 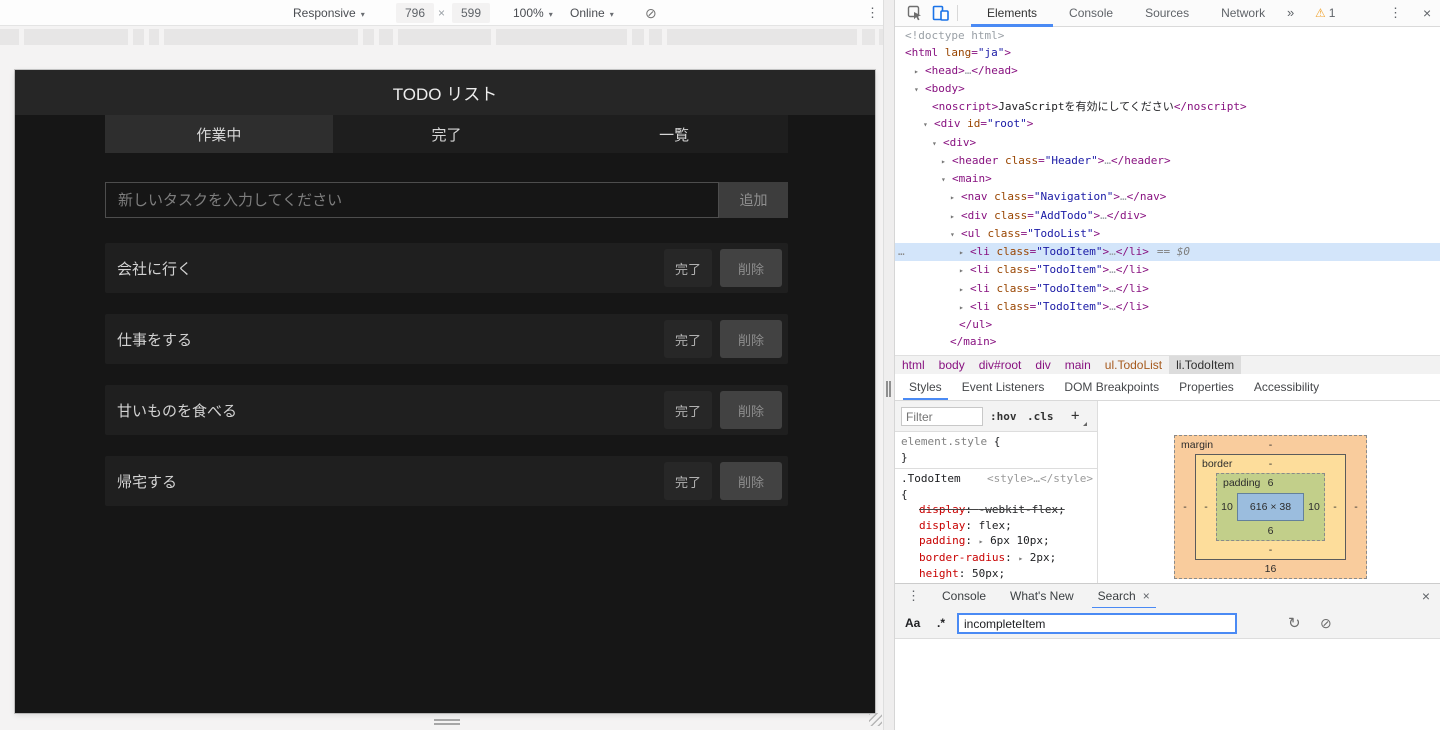 I want to click on regex-button: .*, so click(x=941, y=623).